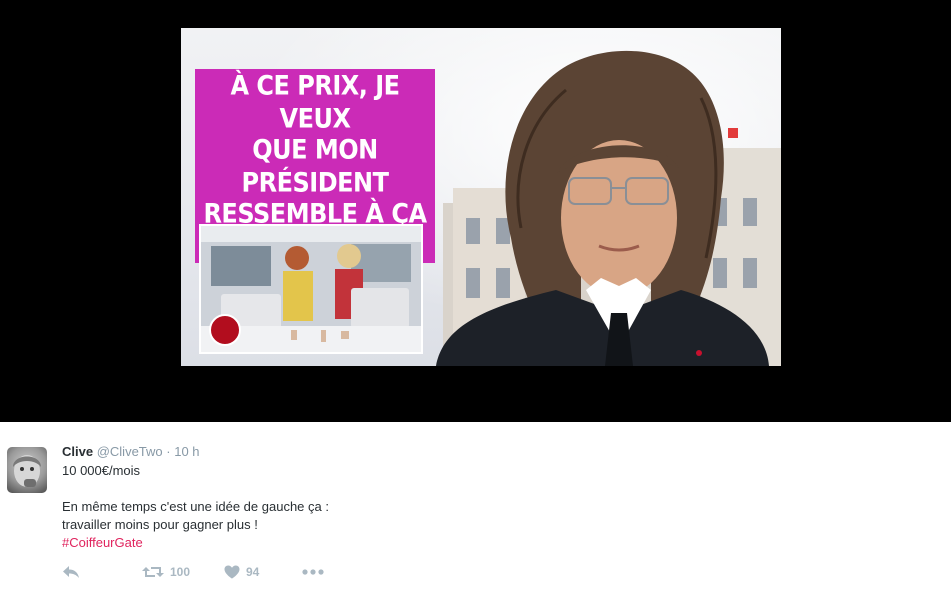 Image resolution: width=951 pixels, height=597 pixels. What do you see at coordinates (315, 166) in the screenshot?
I see `caption-line-2: QUE MON PRÉSIDENT` at bounding box center [315, 166].